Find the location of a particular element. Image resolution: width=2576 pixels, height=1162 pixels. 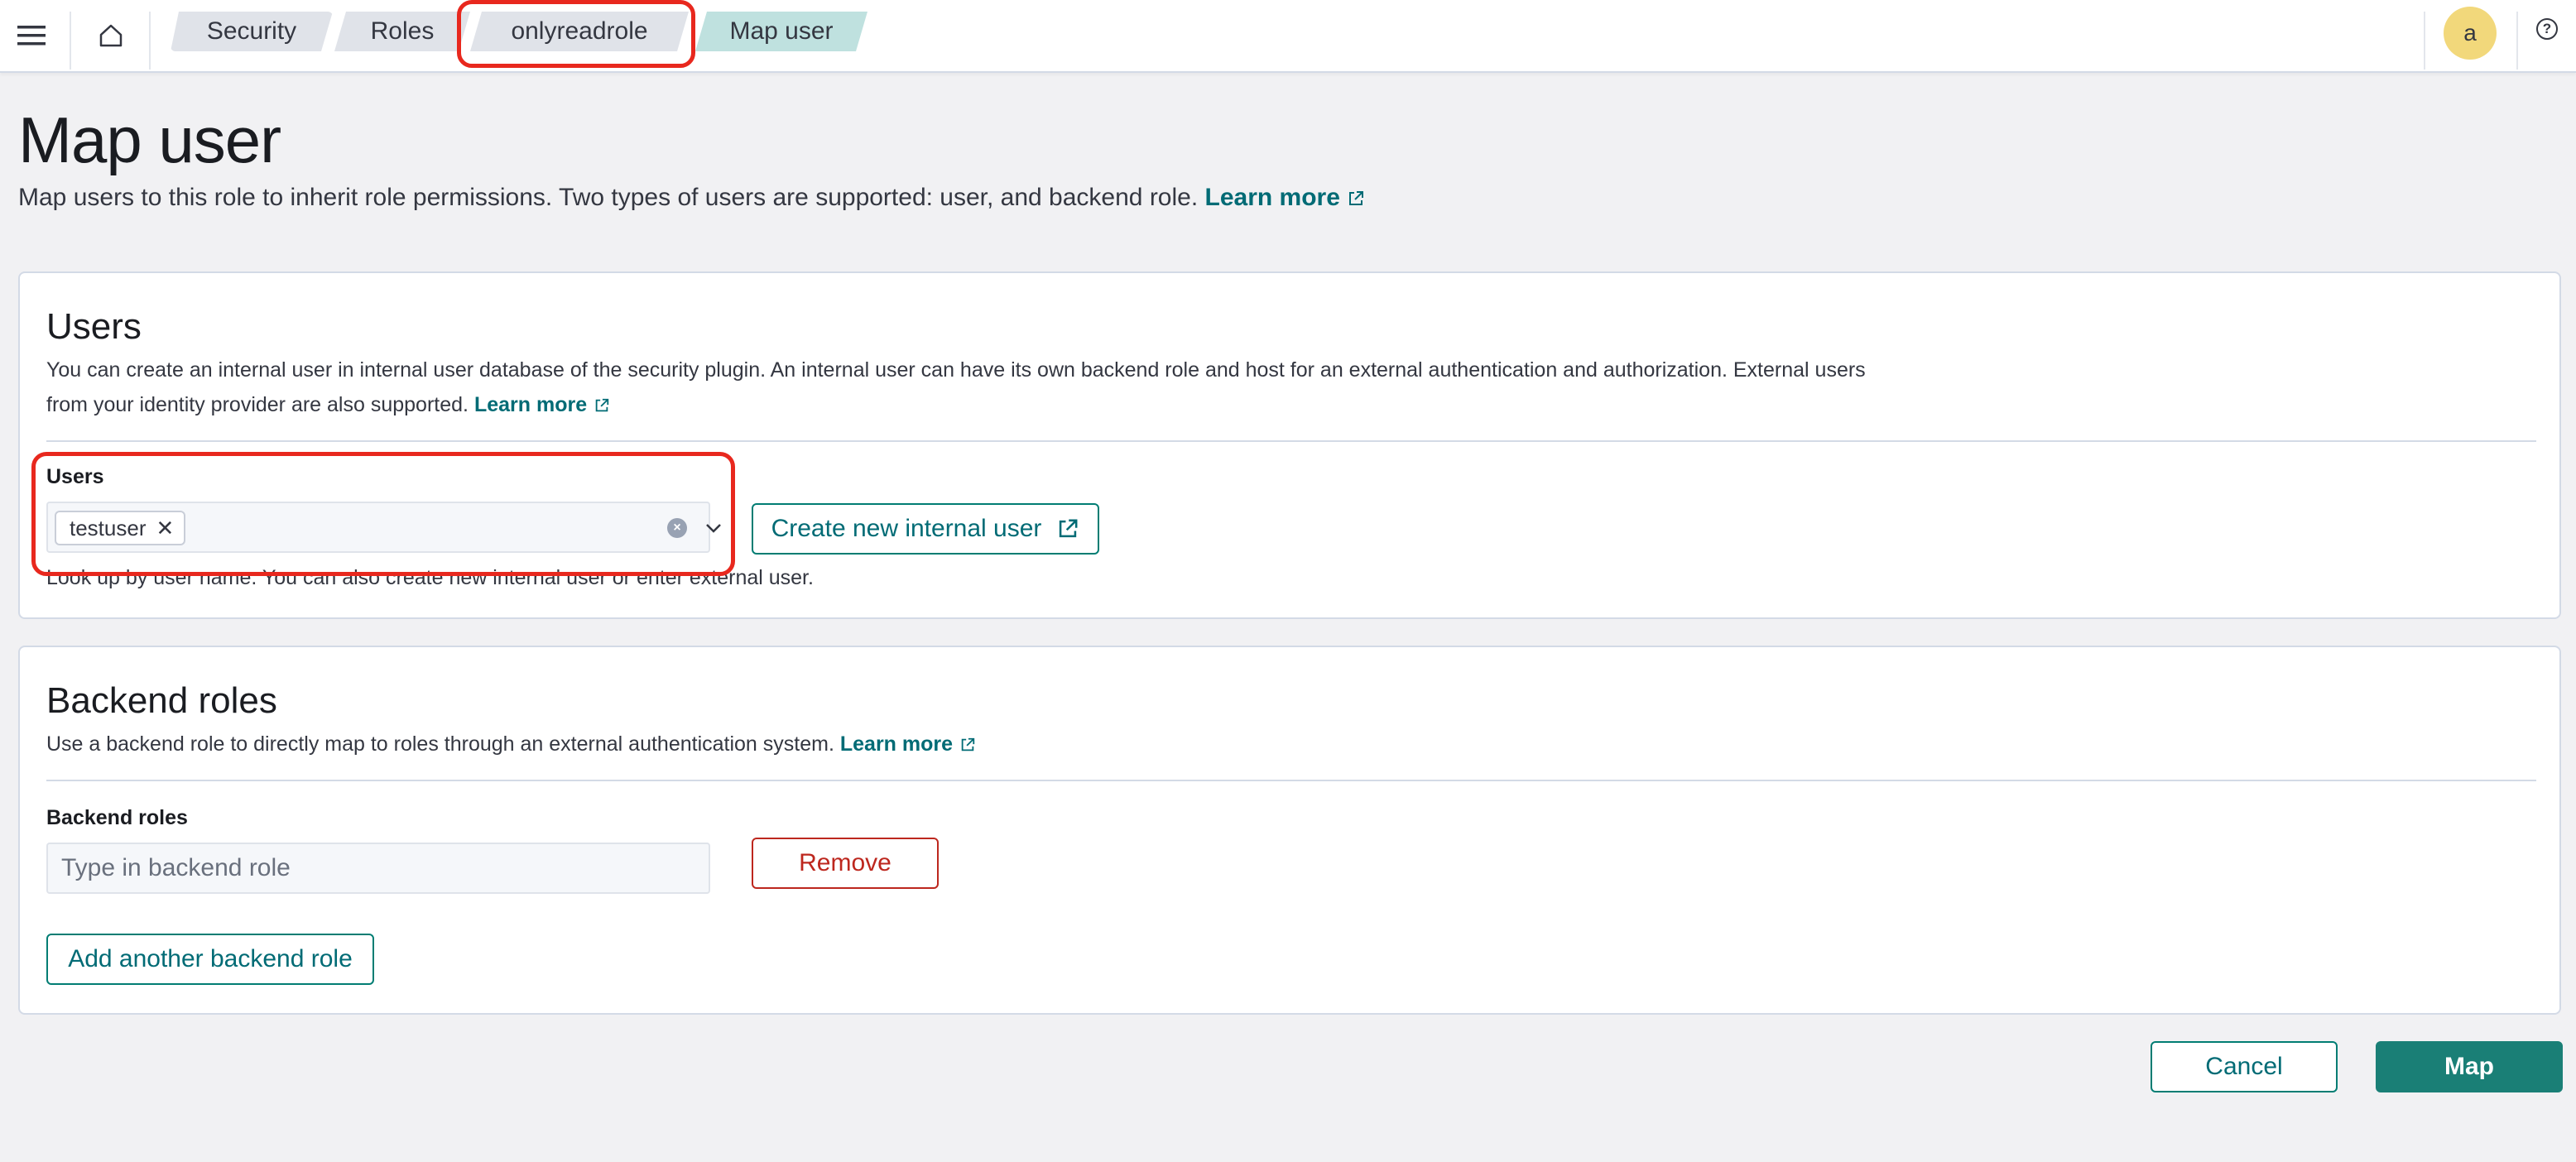

users-field-label: Users is located at coordinates (75, 476).